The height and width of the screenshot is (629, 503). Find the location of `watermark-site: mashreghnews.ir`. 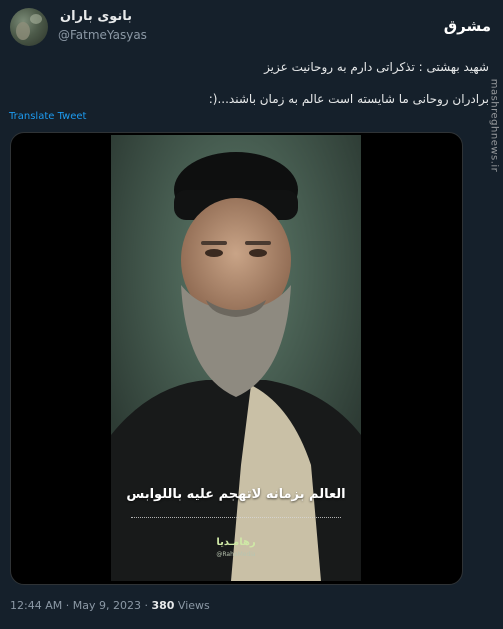

watermark-site: mashreghnews.ir is located at coordinates (494, 125).